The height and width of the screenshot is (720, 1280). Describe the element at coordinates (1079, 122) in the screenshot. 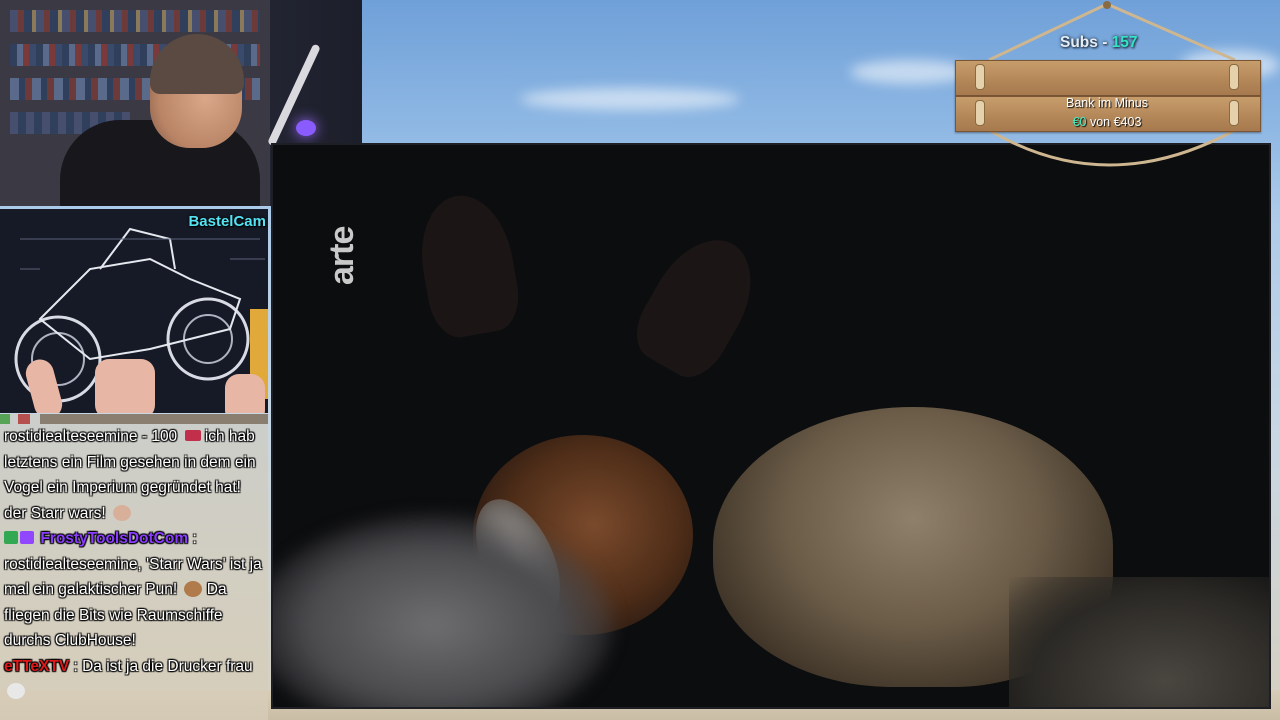

I see `bank-current: €0` at that location.